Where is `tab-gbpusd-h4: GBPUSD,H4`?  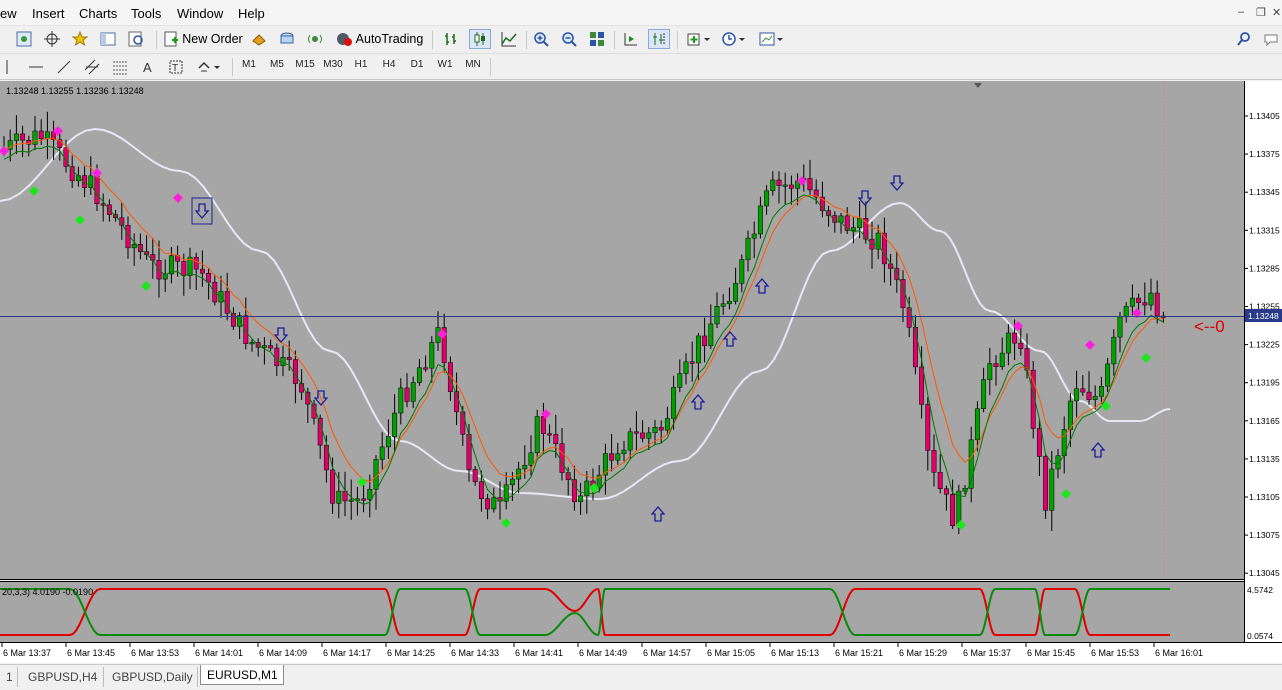
tab-gbpusd-h4: GBPUSD,H4 is located at coordinates (63, 677).